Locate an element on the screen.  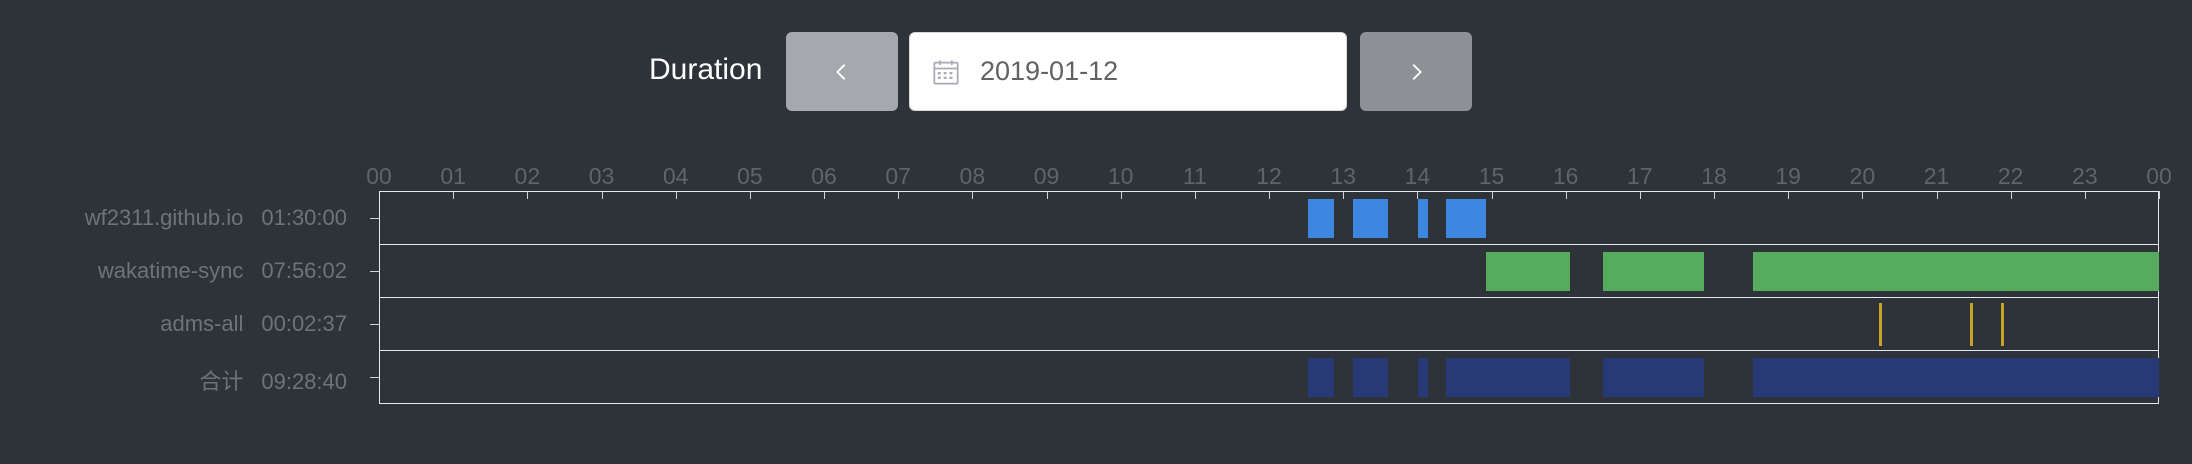
hour-tick-label: 06 is located at coordinates (824, 176).